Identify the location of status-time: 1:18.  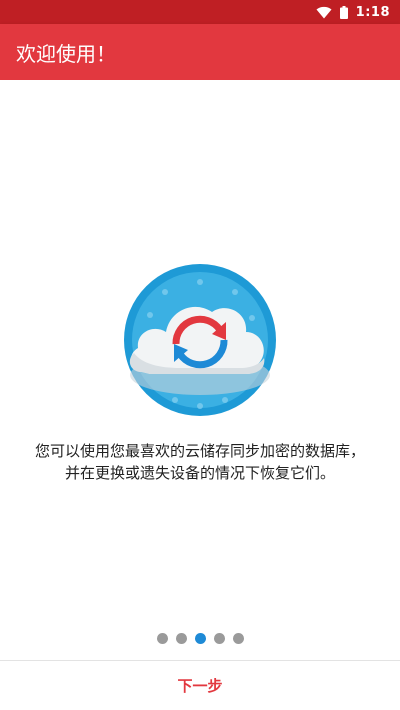
(372, 12).